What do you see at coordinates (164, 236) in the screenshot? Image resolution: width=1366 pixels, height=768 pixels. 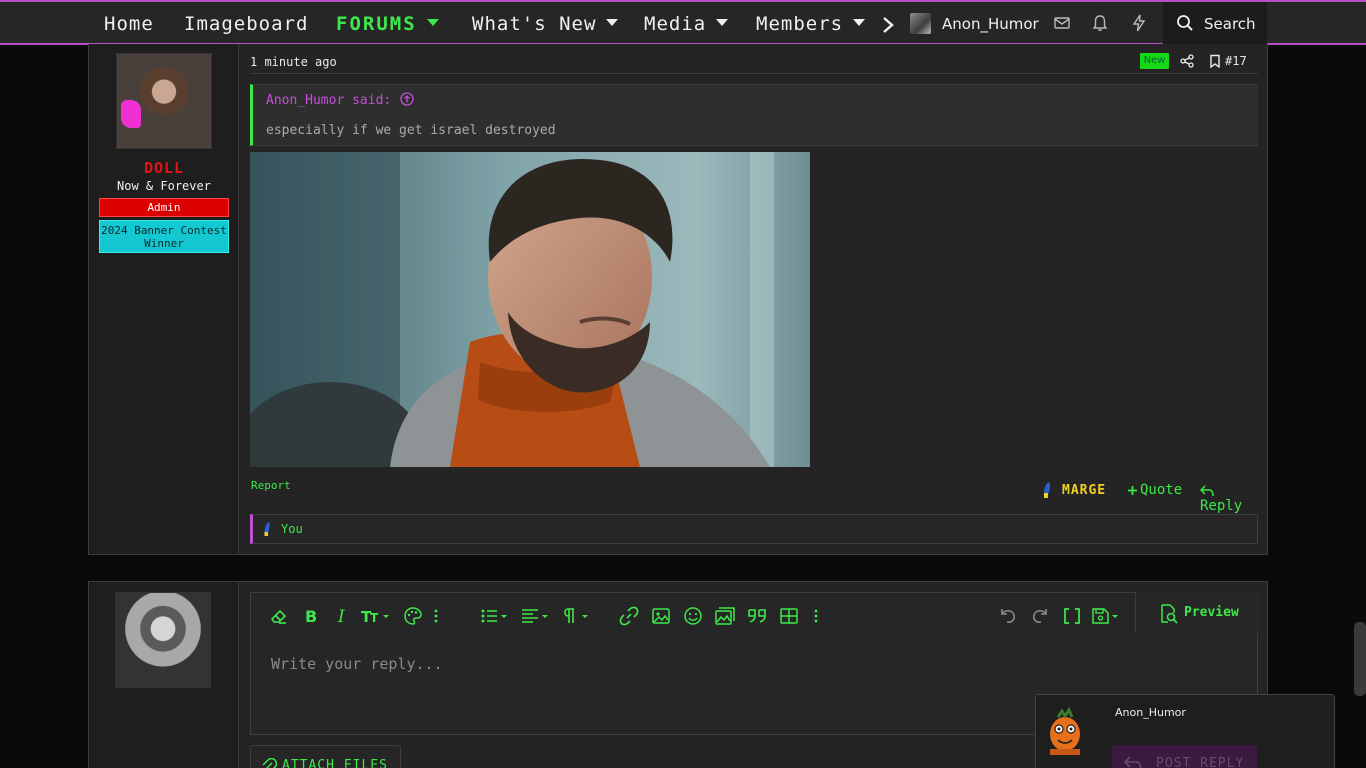 I see `contest-winner-badge: 2024 Banner Contest Winner` at bounding box center [164, 236].